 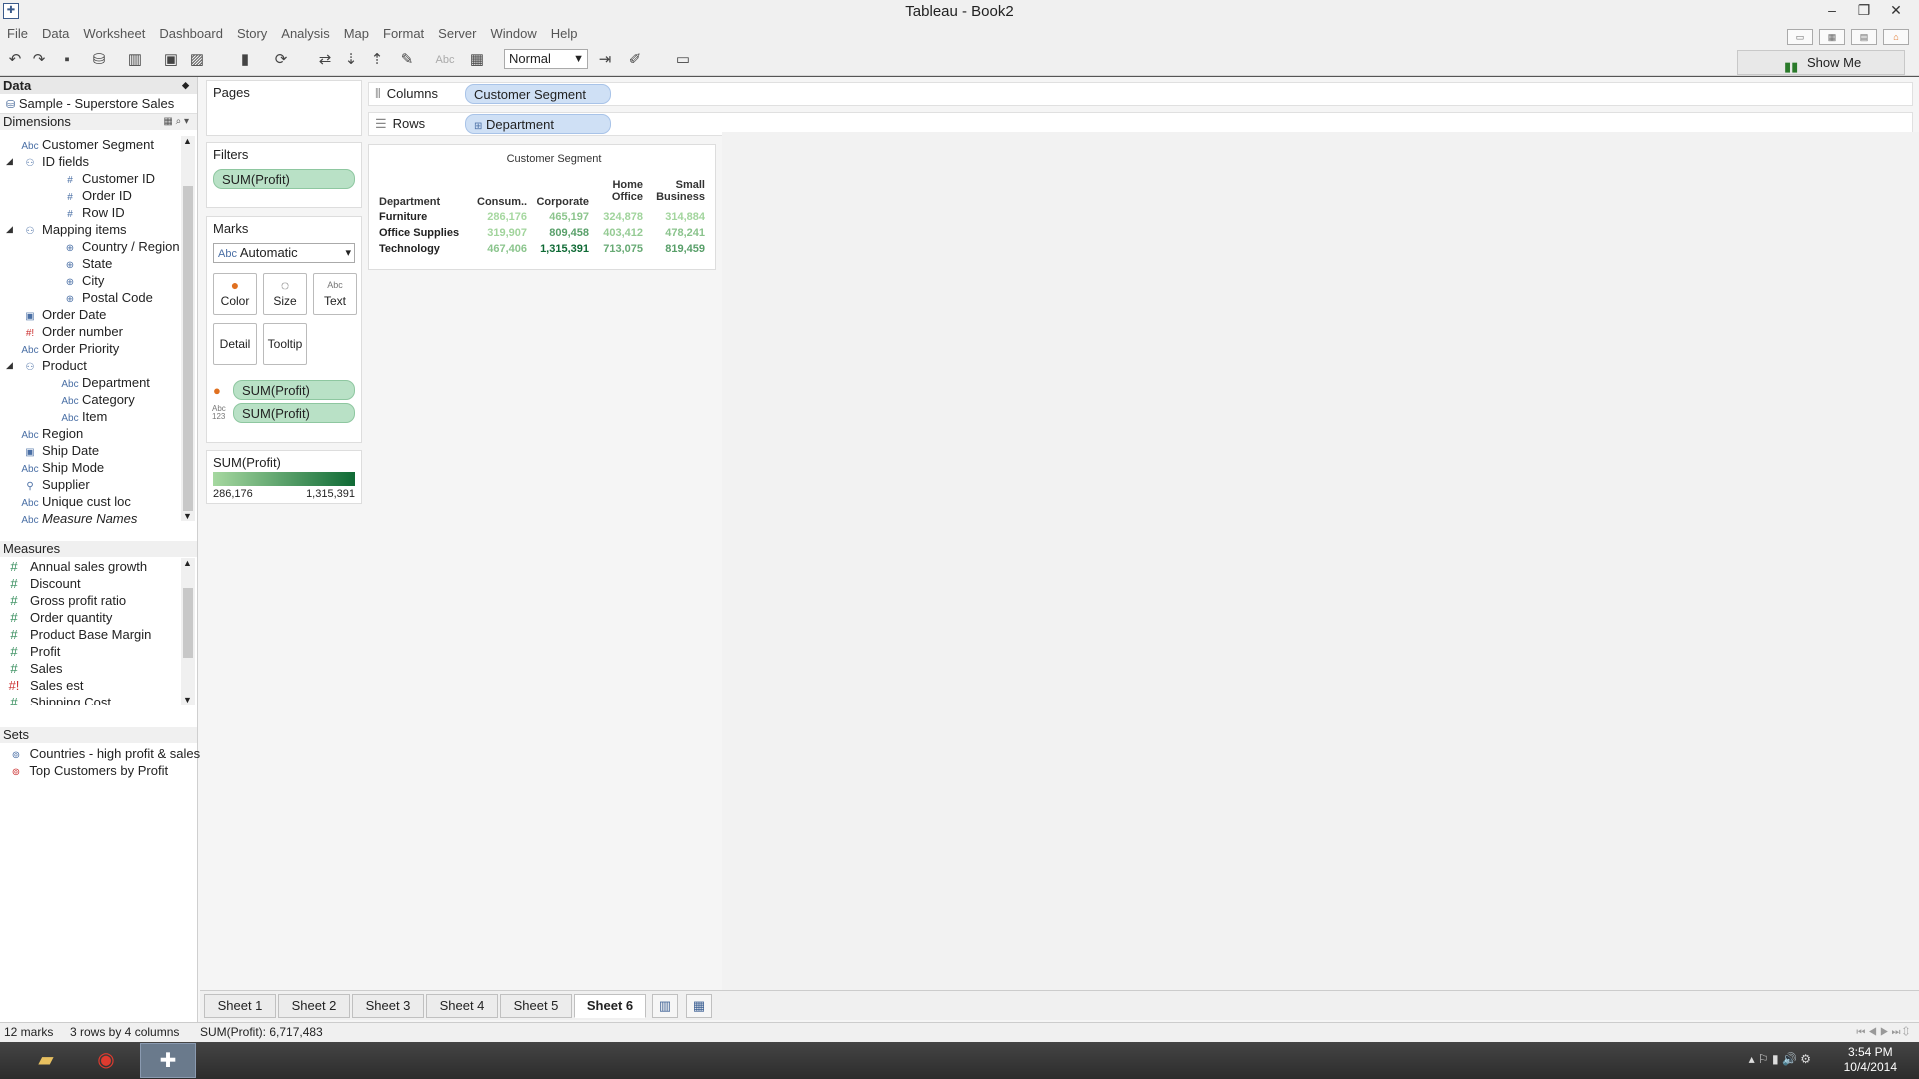 I want to click on dimension-item: ▣ Ship Date, so click(x=59, y=450).